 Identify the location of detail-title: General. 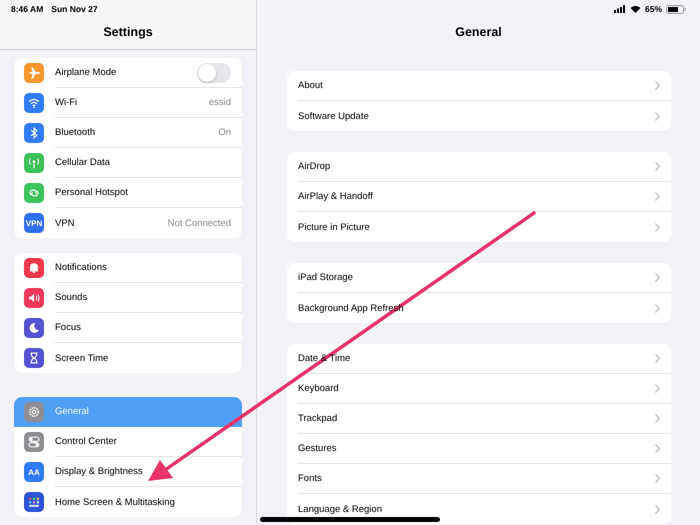
(478, 32).